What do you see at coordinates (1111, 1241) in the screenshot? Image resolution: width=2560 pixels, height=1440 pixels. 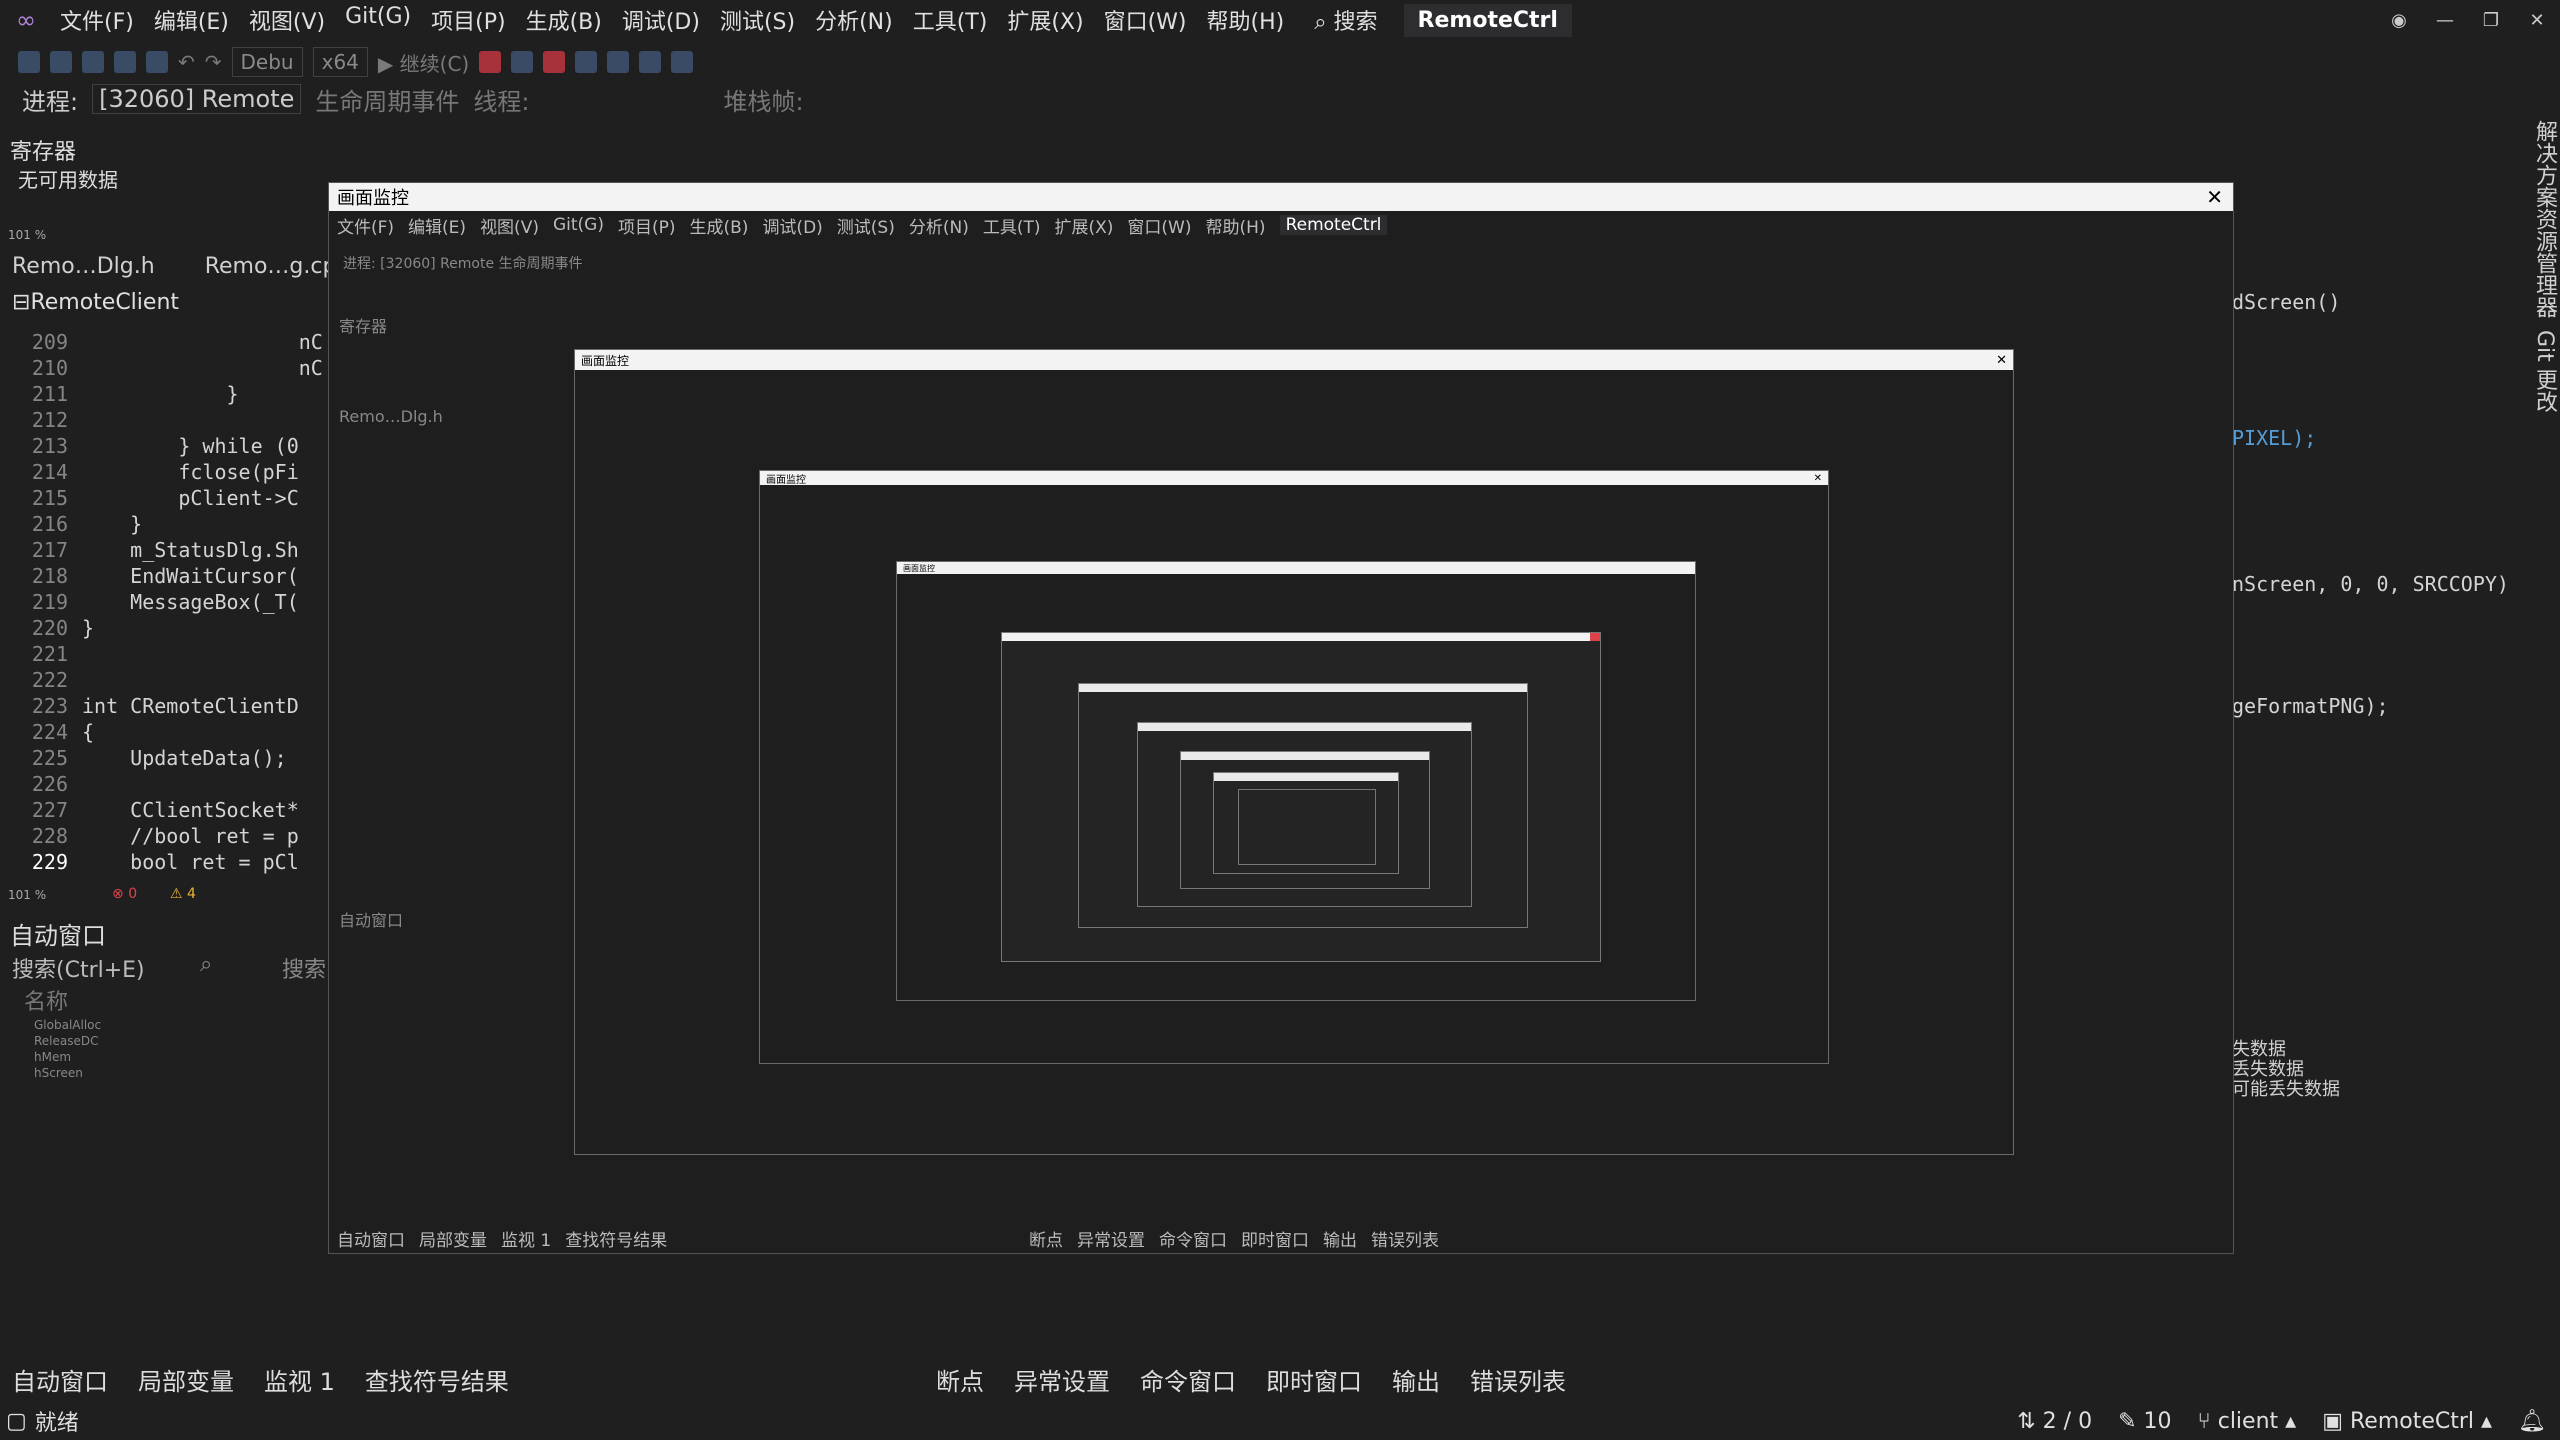 I see `captured-bottom-tab: 异常设置` at bounding box center [1111, 1241].